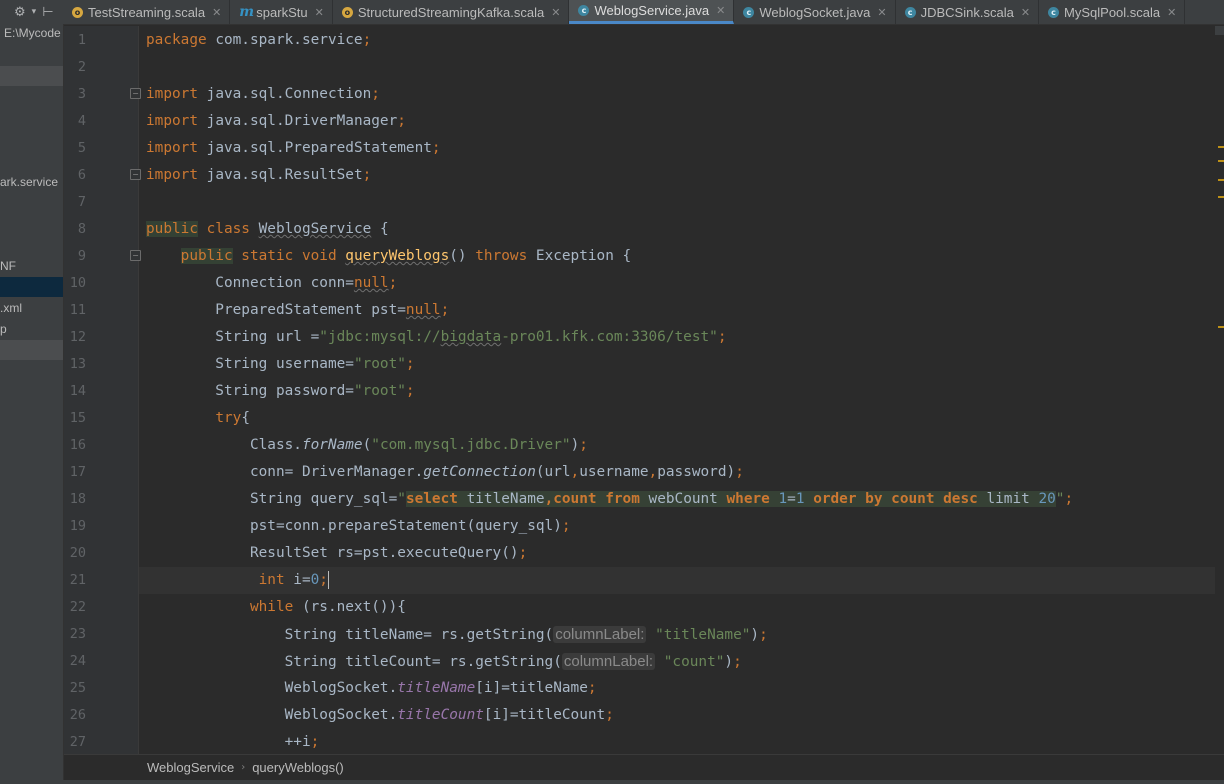 The image size is (1224, 784). What do you see at coordinates (677, 175) in the screenshot?
I see `code-line: import java.sql.ResultSet;` at bounding box center [677, 175].